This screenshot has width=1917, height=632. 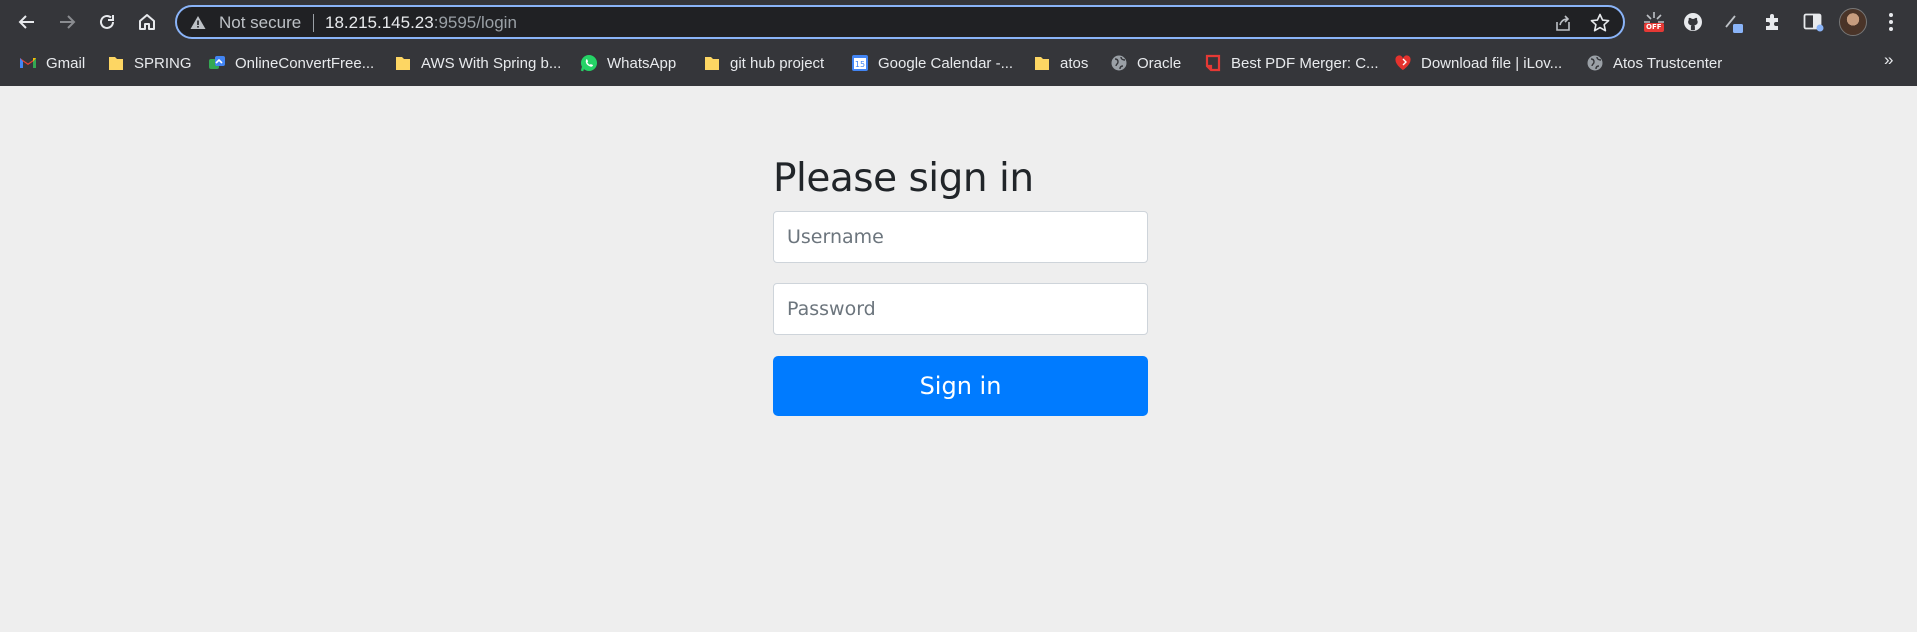 What do you see at coordinates (642, 63) in the screenshot?
I see `bookmark-label: WhatsApp` at bounding box center [642, 63].